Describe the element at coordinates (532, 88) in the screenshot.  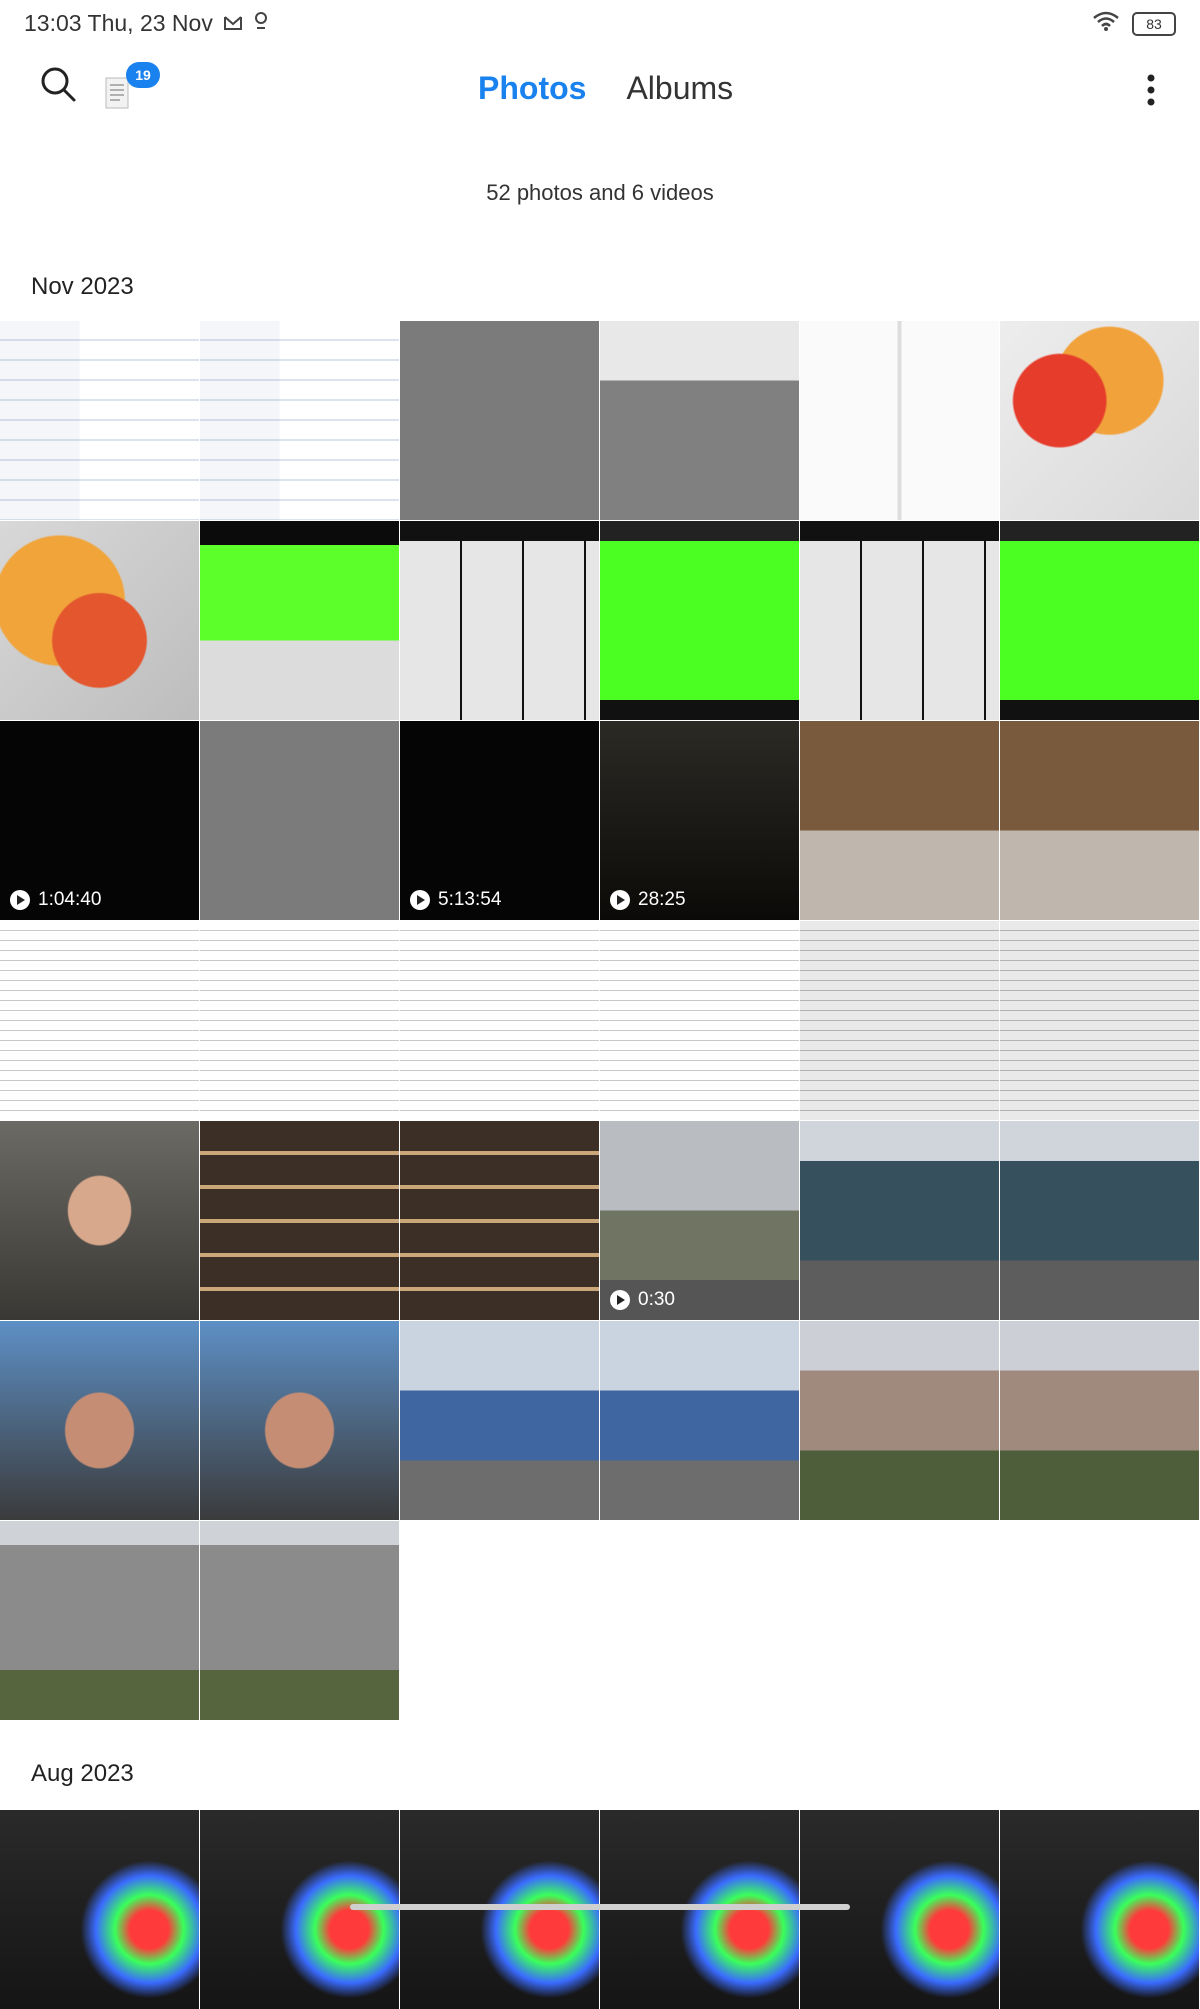
I see `tab-photos: Photos` at that location.